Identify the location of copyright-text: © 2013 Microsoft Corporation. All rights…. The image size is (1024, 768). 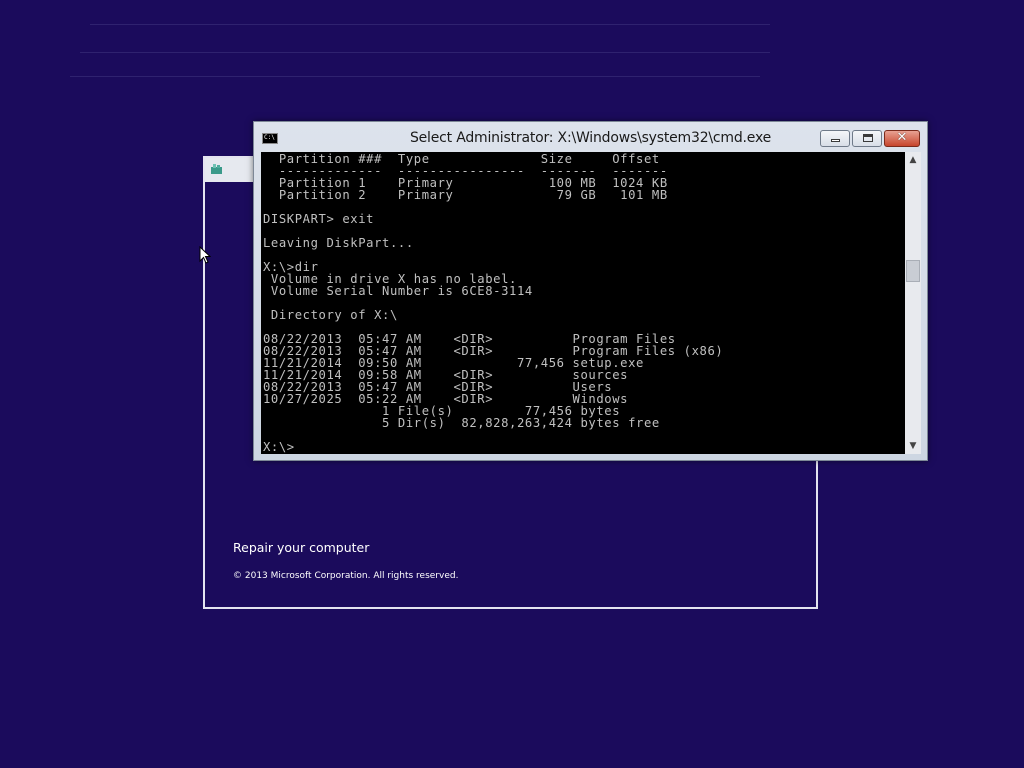
(346, 576).